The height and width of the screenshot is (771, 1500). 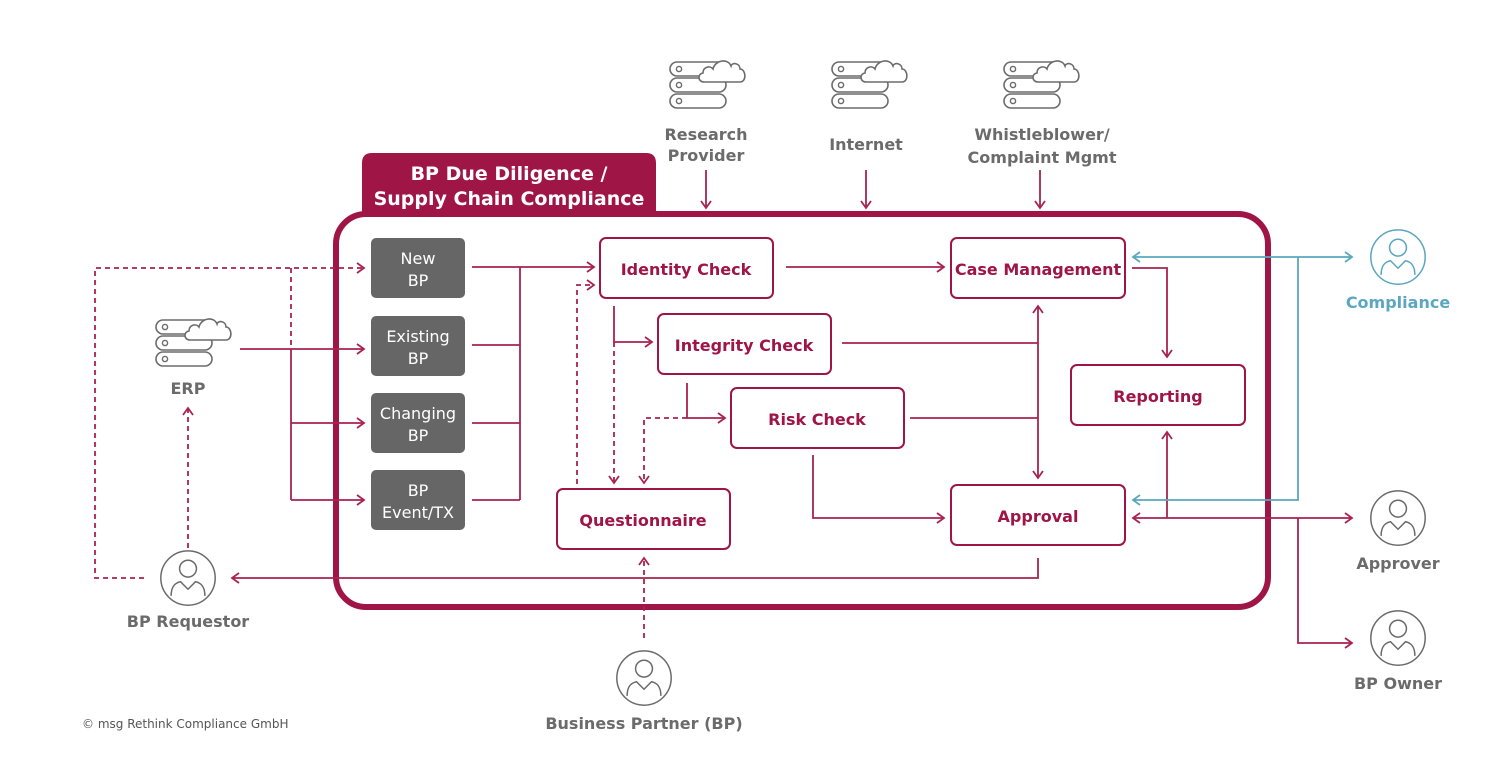 What do you see at coordinates (418, 413) in the screenshot?
I see `input-label: Changing` at bounding box center [418, 413].